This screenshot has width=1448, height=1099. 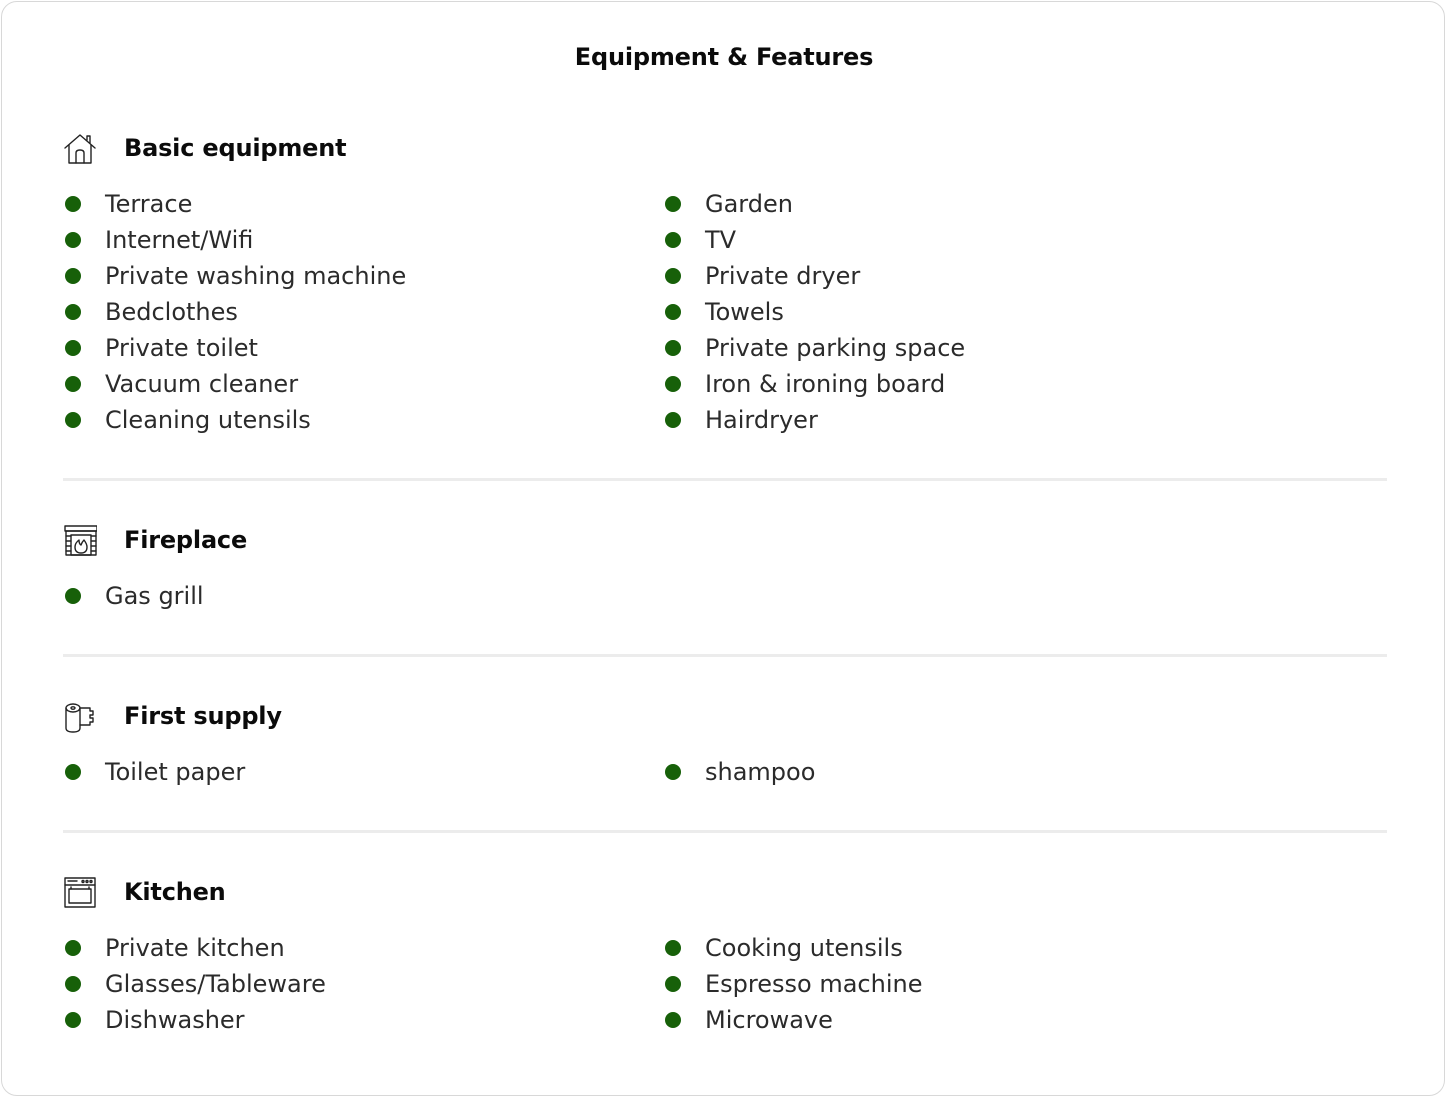 I want to click on section-title: Kitchen, so click(x=175, y=892).